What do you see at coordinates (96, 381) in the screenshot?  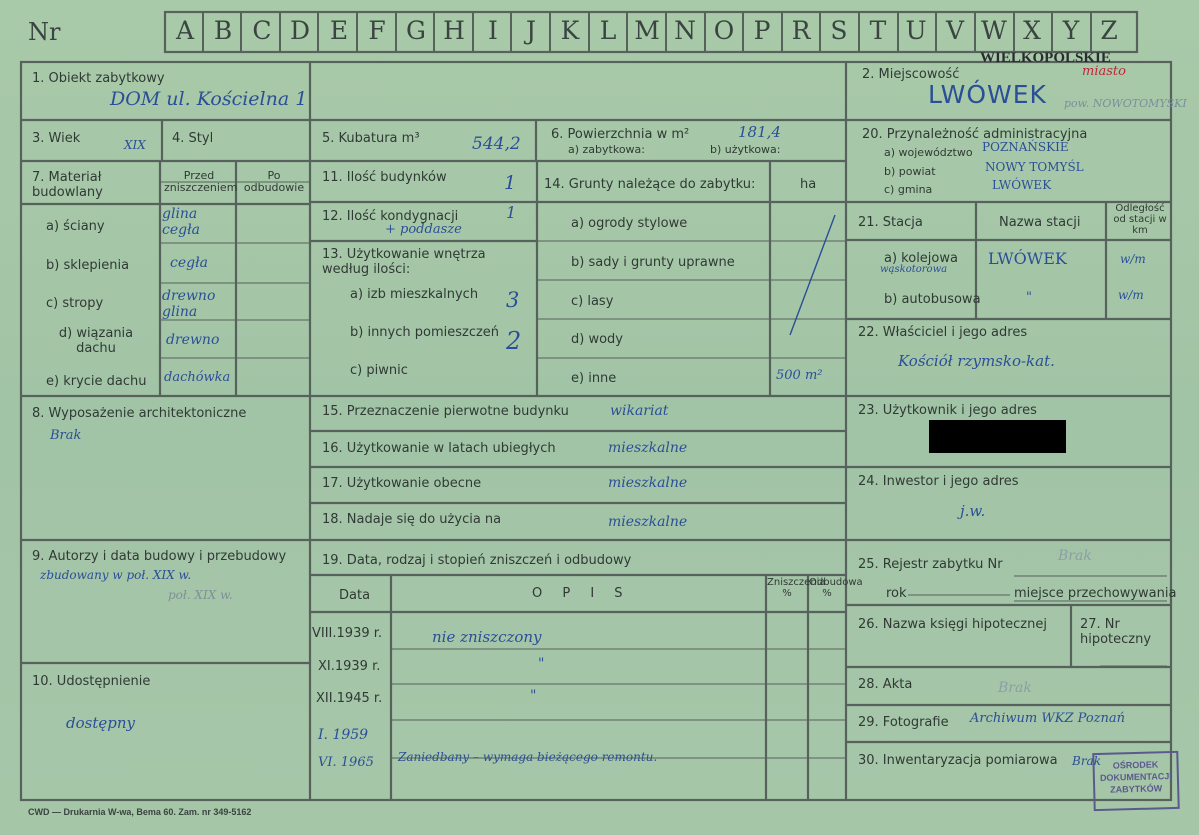 I see `f7-row-e-label: e) krycie dachu` at bounding box center [96, 381].